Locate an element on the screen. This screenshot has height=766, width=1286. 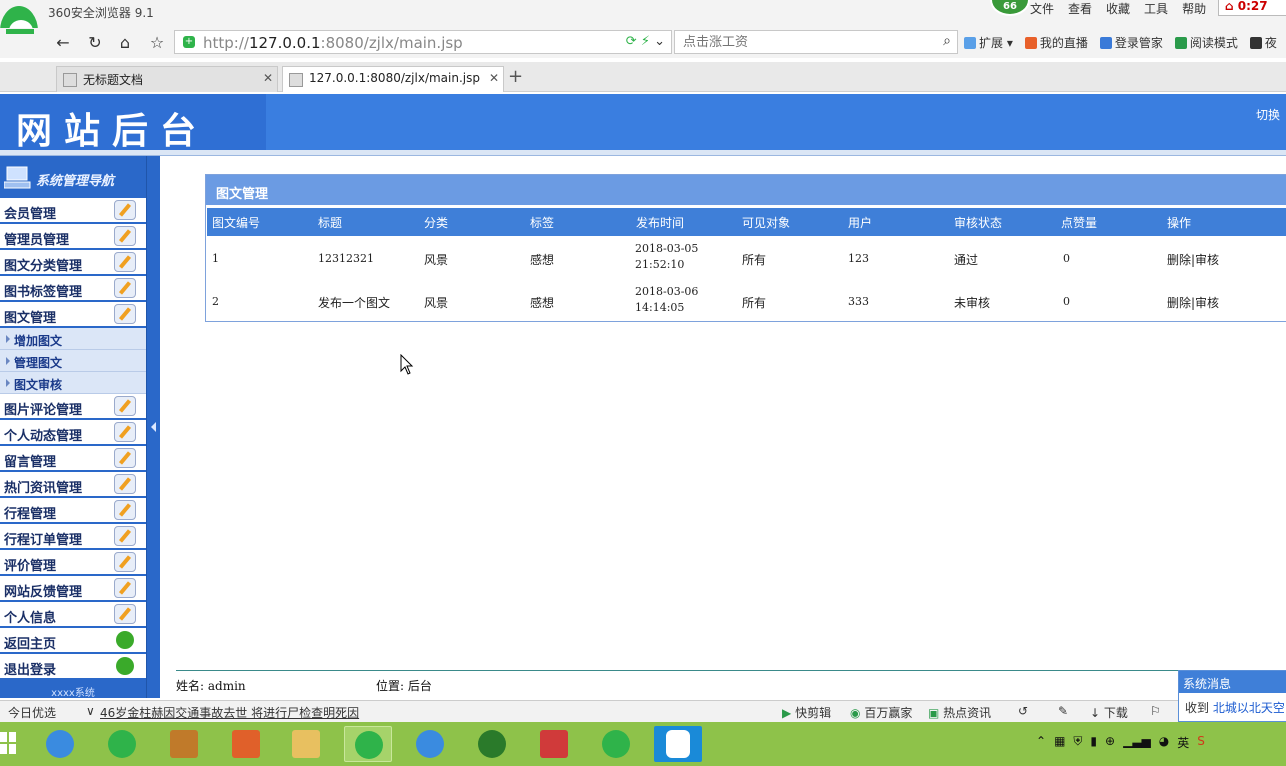
menu-tools: 工具 is located at coordinates (1156, 8).